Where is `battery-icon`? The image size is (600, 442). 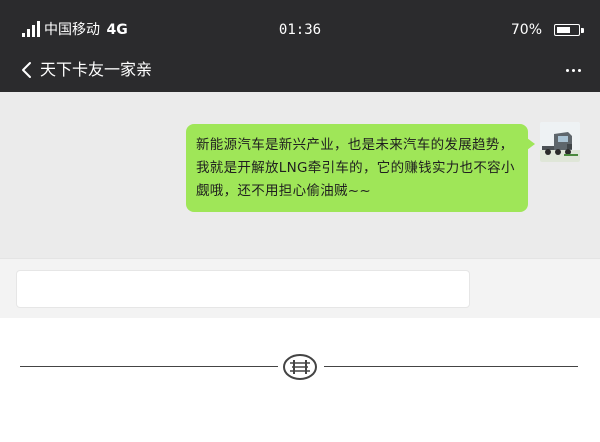
battery-icon is located at coordinates (569, 30).